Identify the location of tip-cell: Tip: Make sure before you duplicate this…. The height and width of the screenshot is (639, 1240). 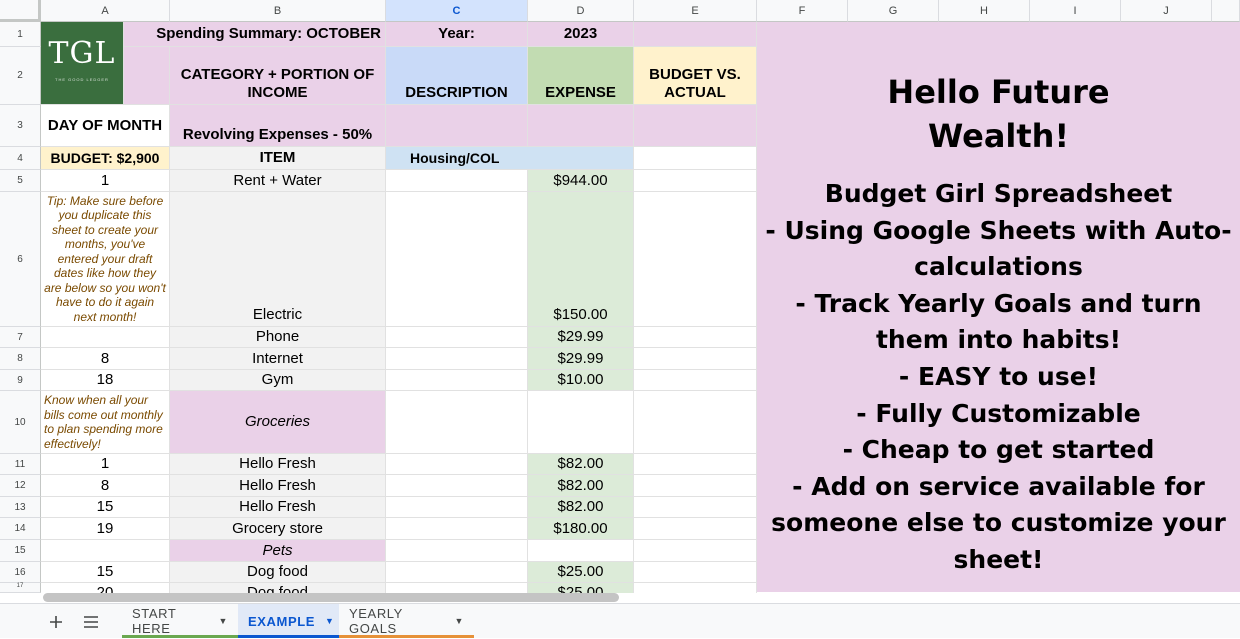
(105, 259).